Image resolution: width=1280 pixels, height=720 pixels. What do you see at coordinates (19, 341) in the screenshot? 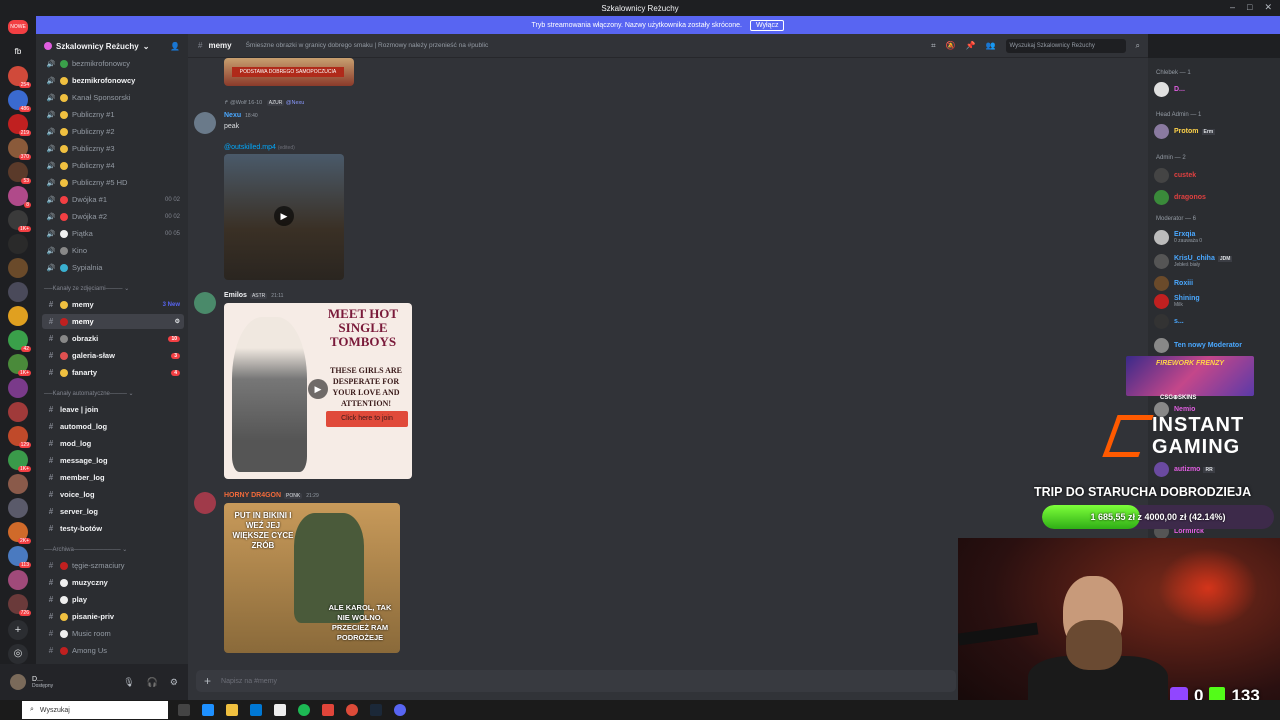
I see `server-icon: 42` at bounding box center [19, 341].